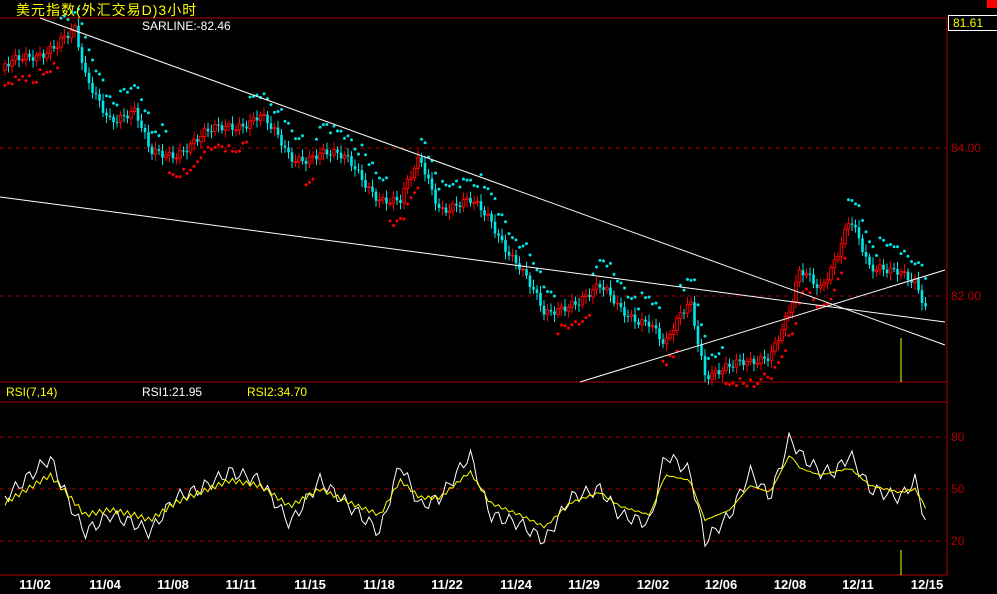 Image resolution: width=997 pixels, height=594 pixels. I want to click on indicator-square, so click(992, 4).